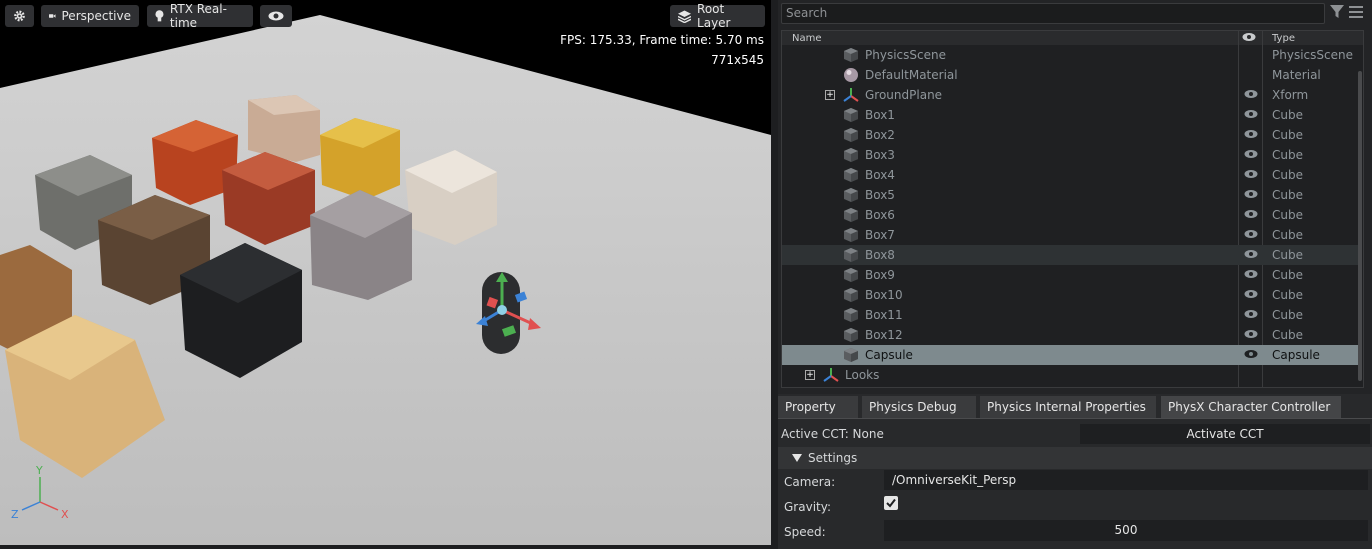  Describe the element at coordinates (1337, 12) in the screenshot. I see `filter-icon` at that location.